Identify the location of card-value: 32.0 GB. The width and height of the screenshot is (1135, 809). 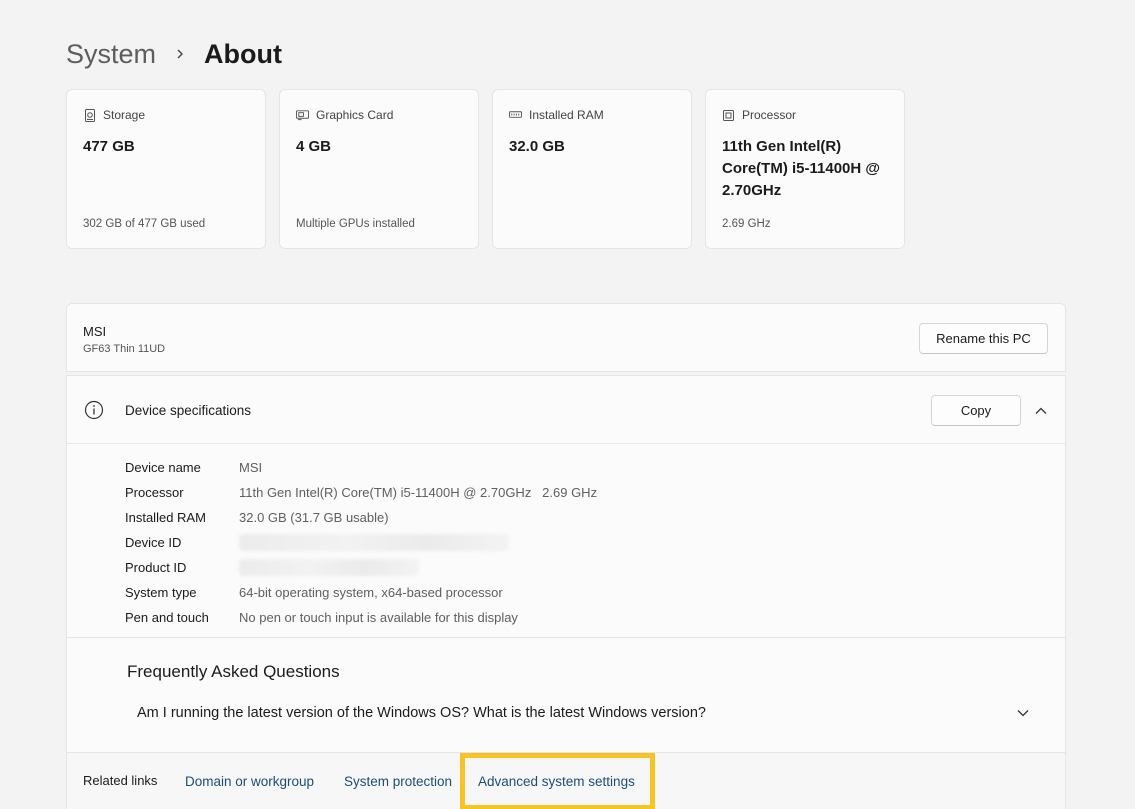
(537, 146).